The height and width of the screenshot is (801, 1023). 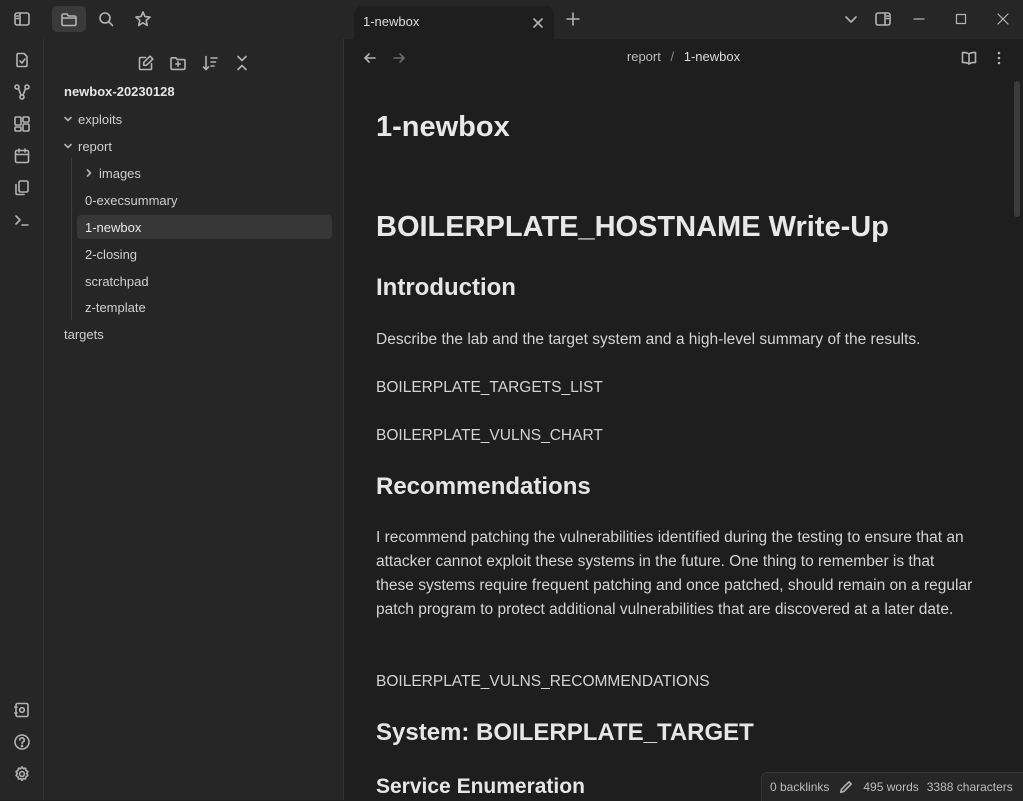 What do you see at coordinates (115, 307) in the screenshot?
I see `tree-label: z-template` at bounding box center [115, 307].